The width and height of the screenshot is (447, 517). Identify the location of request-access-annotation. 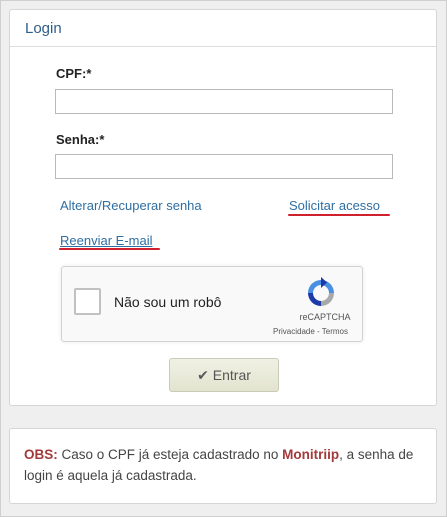
(339, 215).